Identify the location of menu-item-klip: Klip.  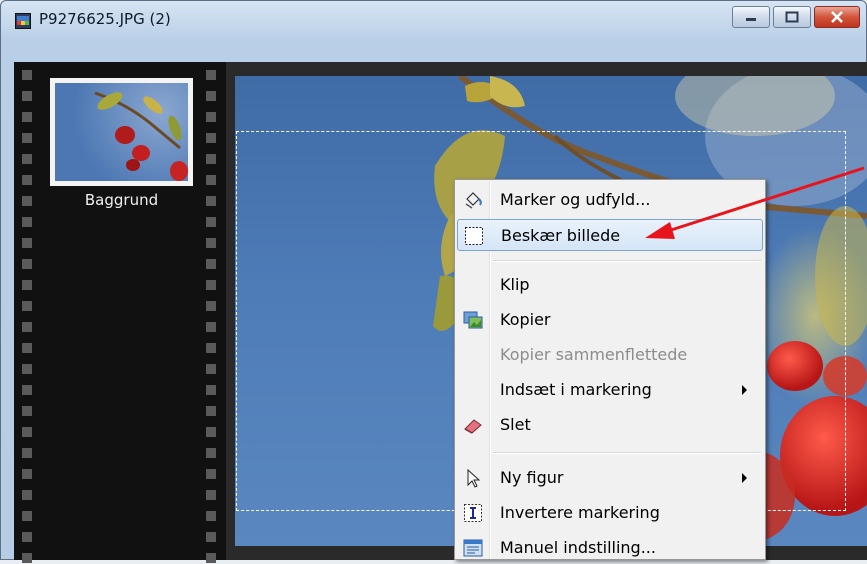
(610, 285).